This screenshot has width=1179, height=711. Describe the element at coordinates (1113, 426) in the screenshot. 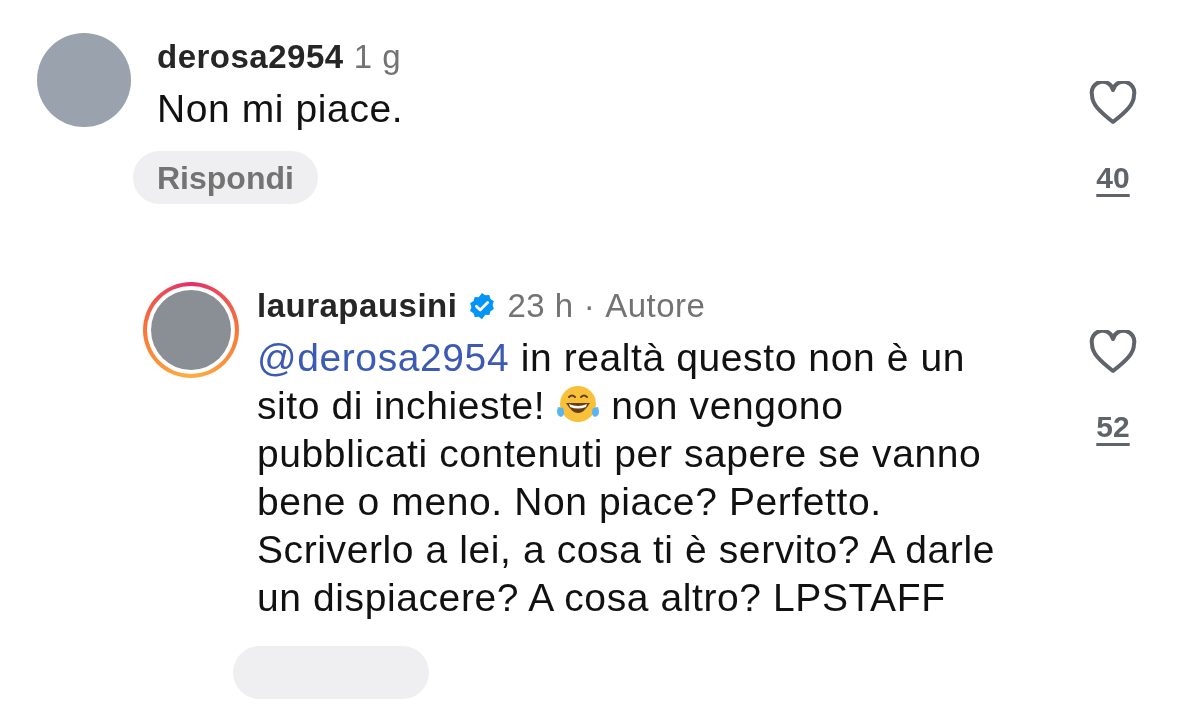

I see `like-count: 52` at that location.